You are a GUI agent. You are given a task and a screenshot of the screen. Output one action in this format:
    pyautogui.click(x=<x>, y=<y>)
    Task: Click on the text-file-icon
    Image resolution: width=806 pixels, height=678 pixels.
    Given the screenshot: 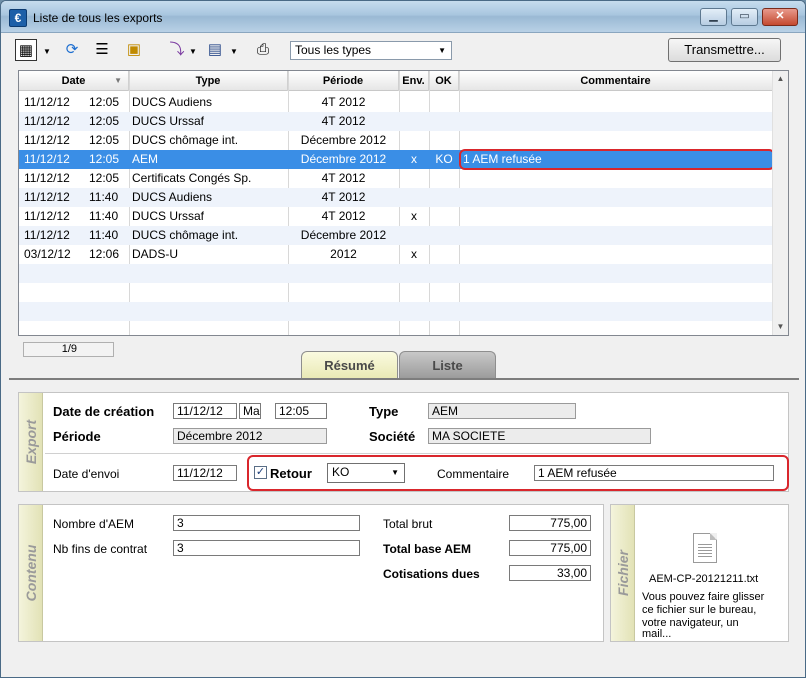 What is the action you would take?
    pyautogui.click(x=705, y=548)
    